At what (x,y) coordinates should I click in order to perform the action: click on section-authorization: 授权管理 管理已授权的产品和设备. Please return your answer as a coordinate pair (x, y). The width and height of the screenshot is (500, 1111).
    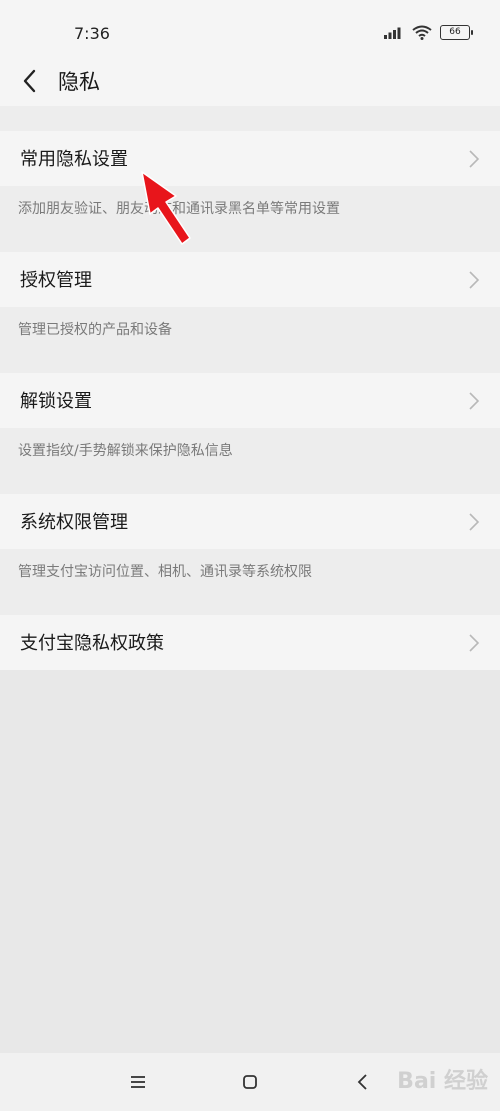
    Looking at the image, I should click on (250, 300).